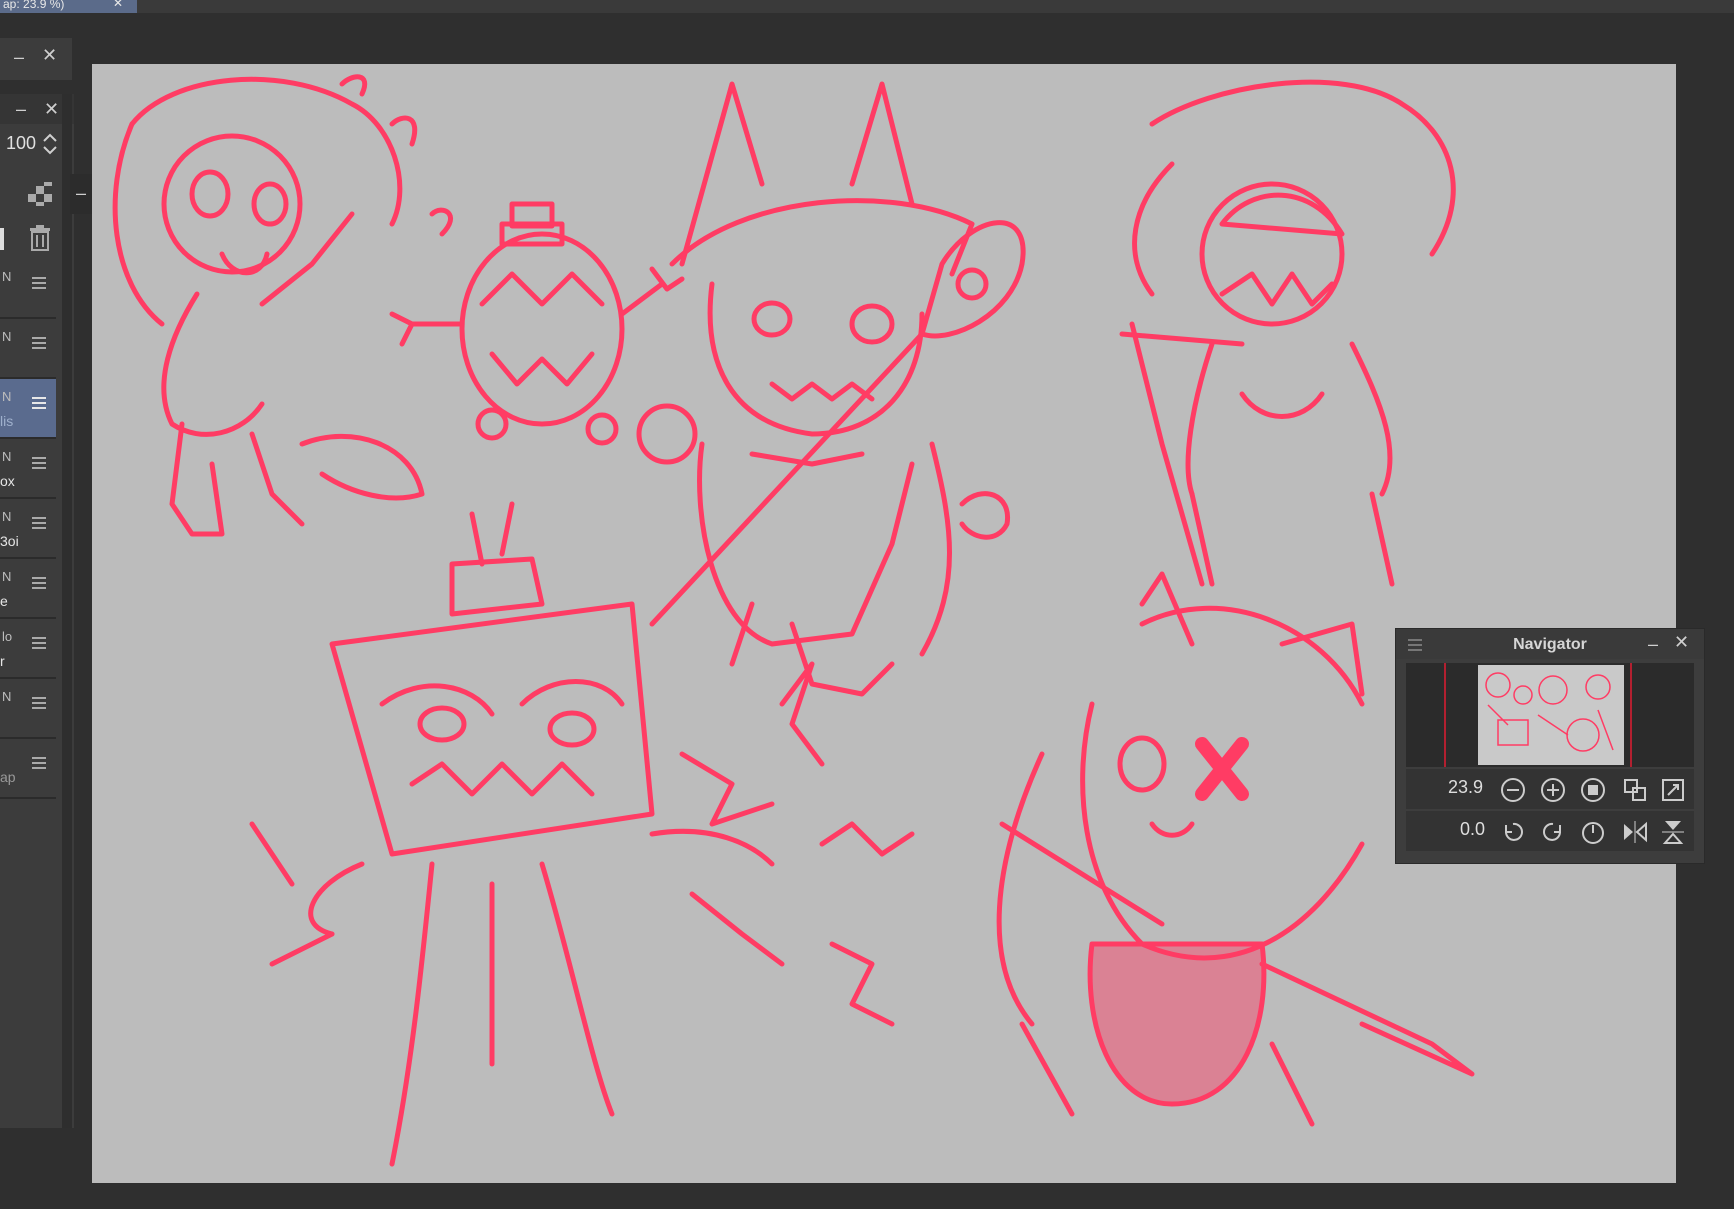 This screenshot has width=1734, height=1209. I want to click on fit-page-icon, so click(1673, 790).